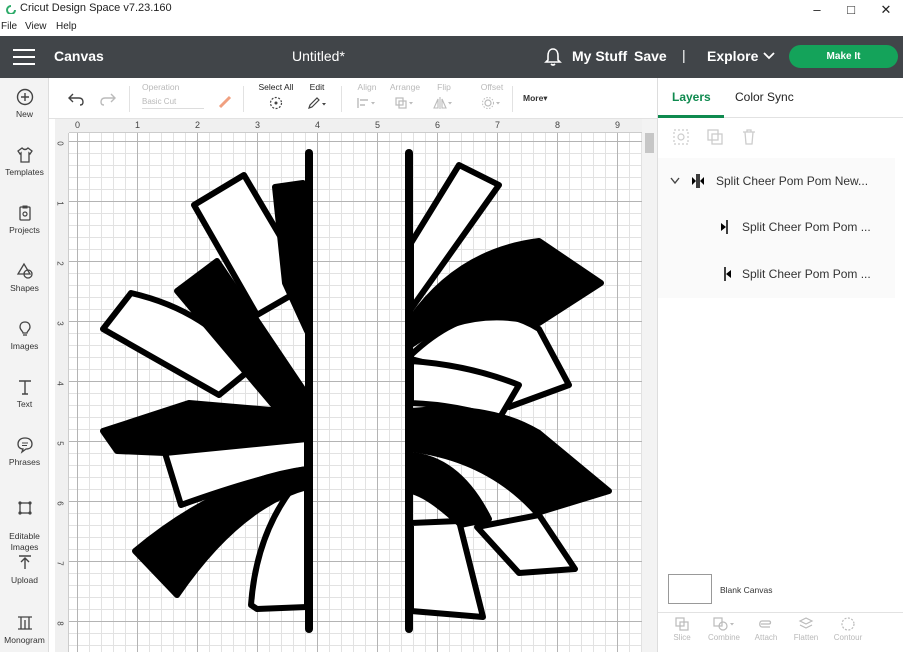 This screenshot has width=903, height=652. What do you see at coordinates (198, 125) in the screenshot?
I see `ruler-mark: 2` at bounding box center [198, 125].